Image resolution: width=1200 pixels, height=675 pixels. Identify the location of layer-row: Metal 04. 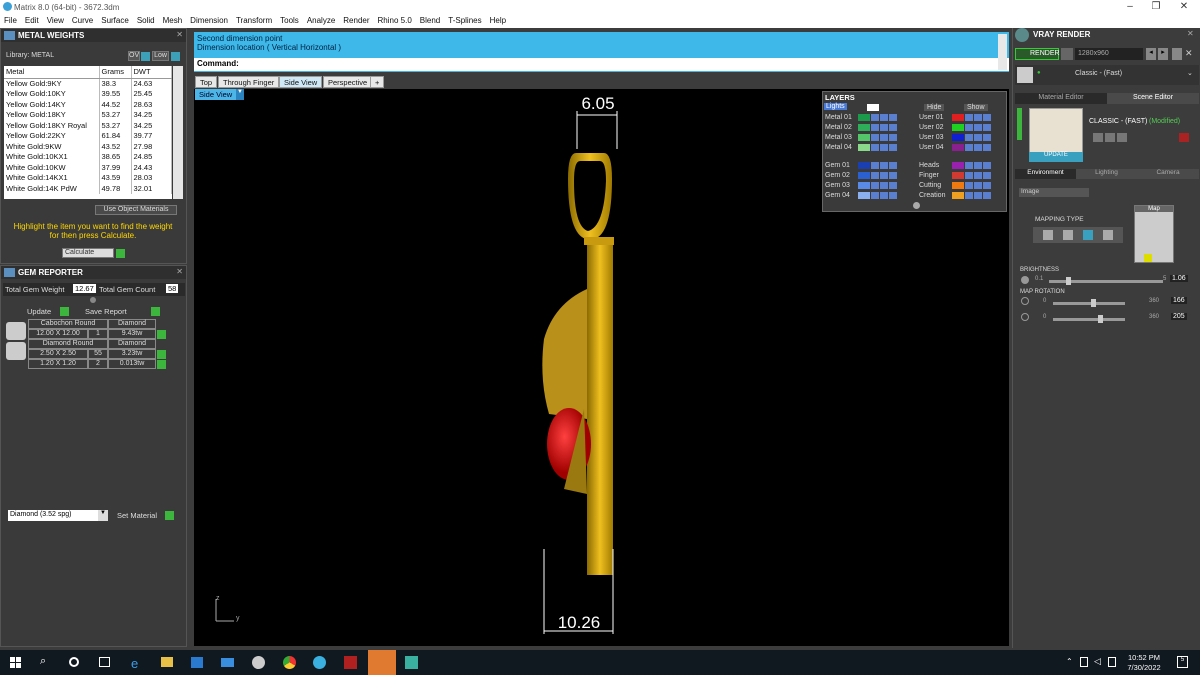
(861, 148).